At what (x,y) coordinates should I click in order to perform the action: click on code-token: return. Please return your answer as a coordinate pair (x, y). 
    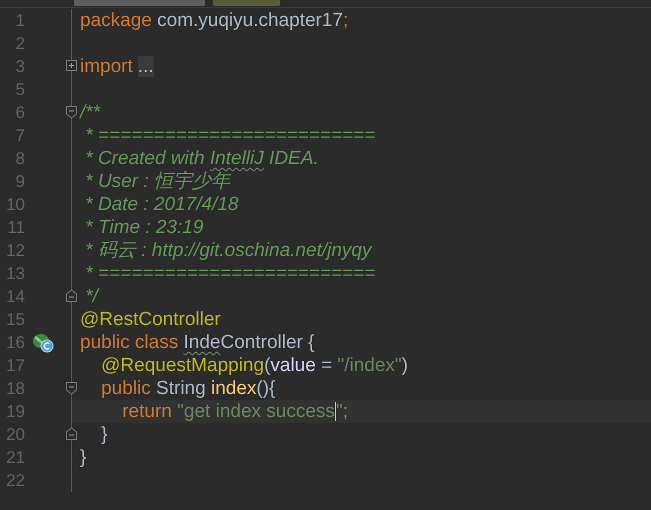
    Looking at the image, I should click on (147, 411).